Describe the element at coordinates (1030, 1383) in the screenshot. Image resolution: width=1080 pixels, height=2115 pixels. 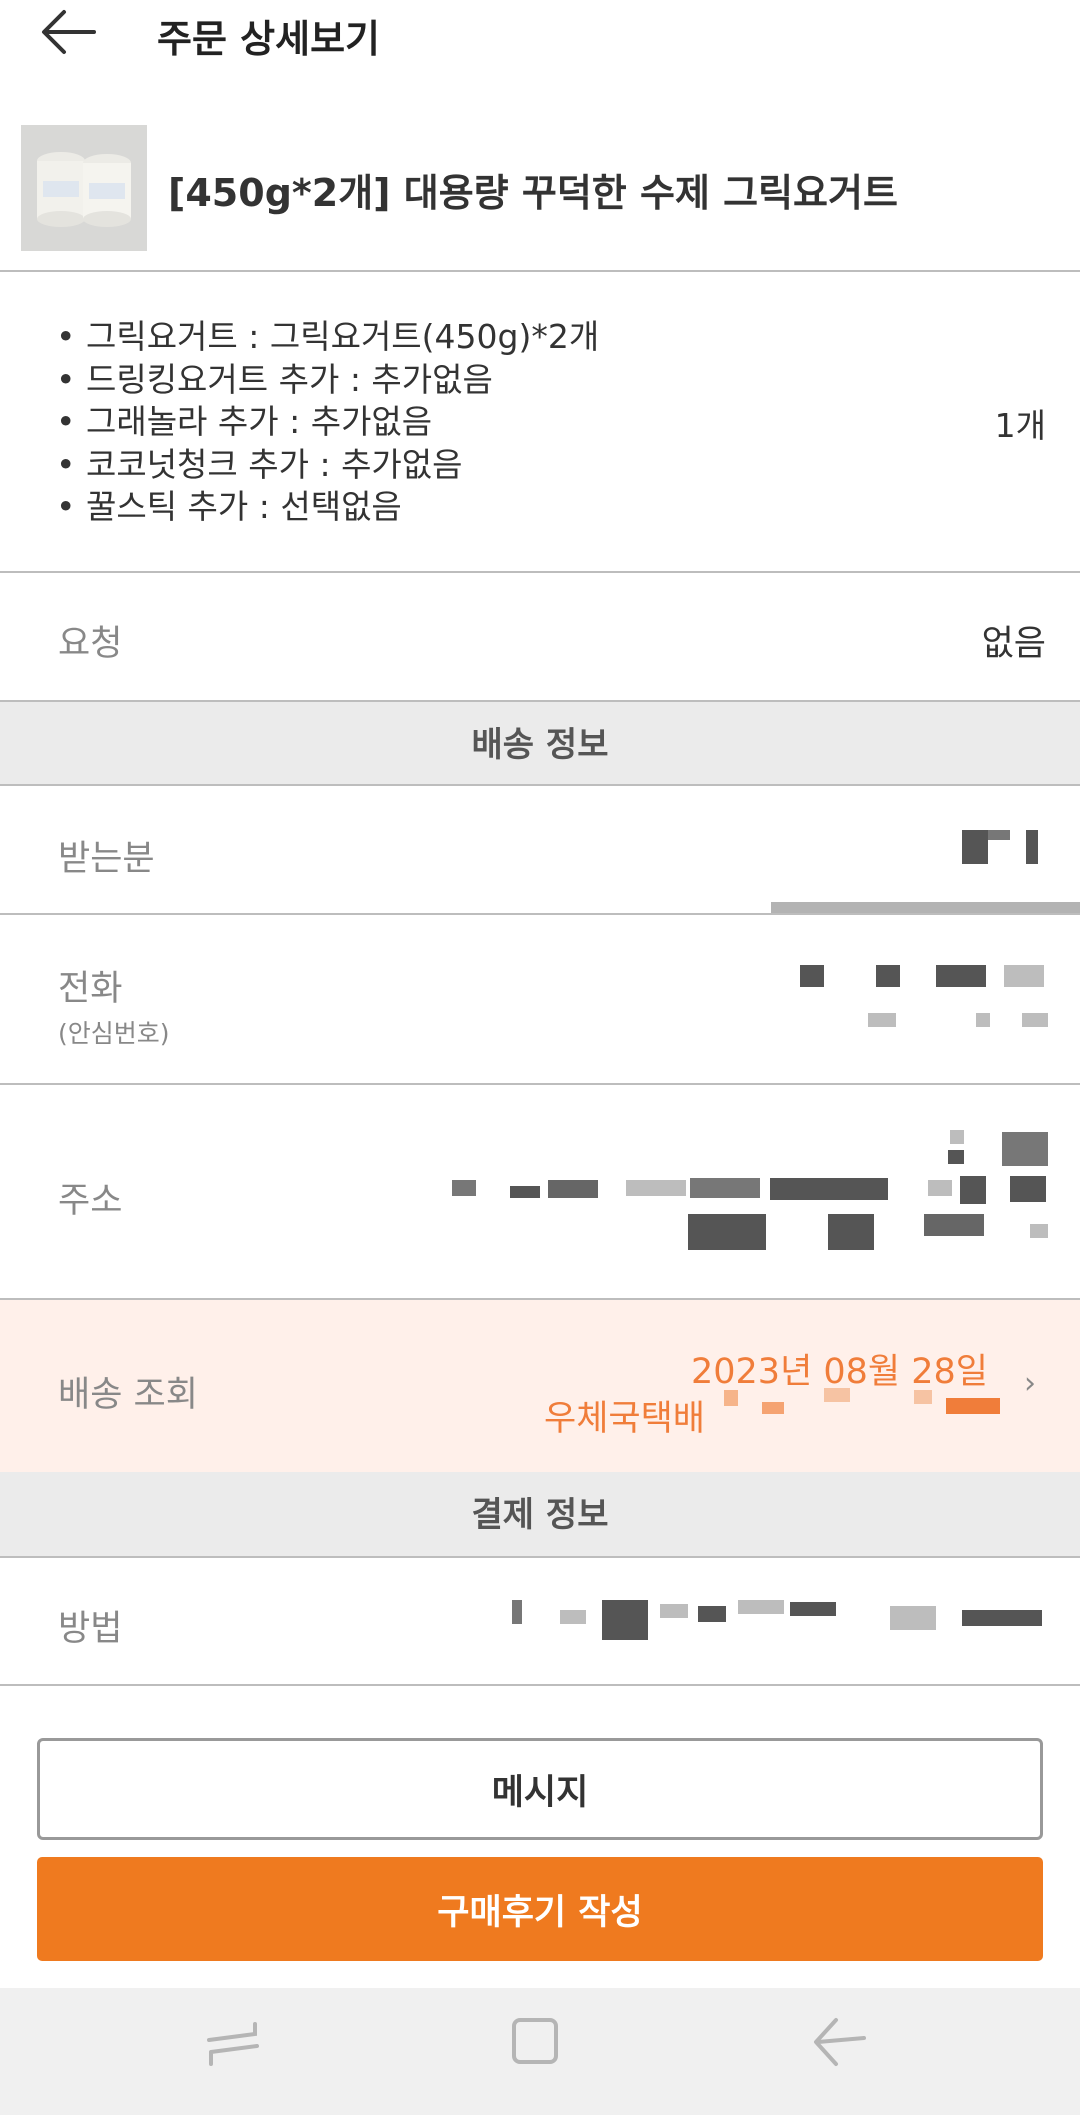
I see `chevron-right-icon: ›` at that location.